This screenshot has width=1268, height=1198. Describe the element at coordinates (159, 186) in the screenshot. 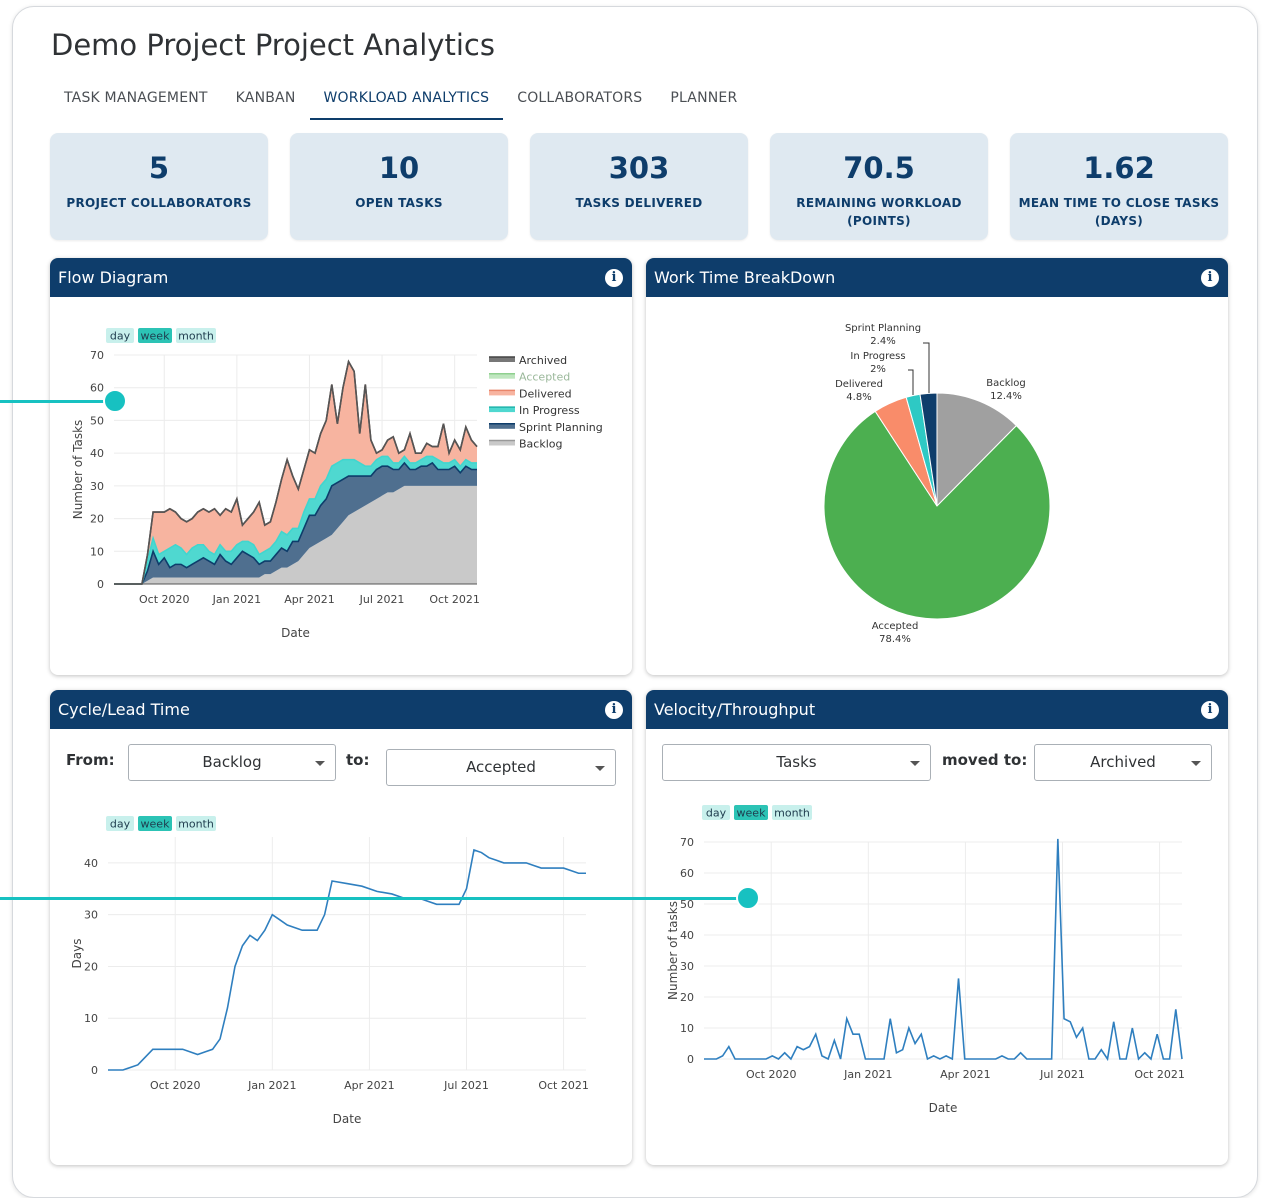

I see `kpi-project-collaborators: 5 PROJECT COLLABORATORS` at that location.